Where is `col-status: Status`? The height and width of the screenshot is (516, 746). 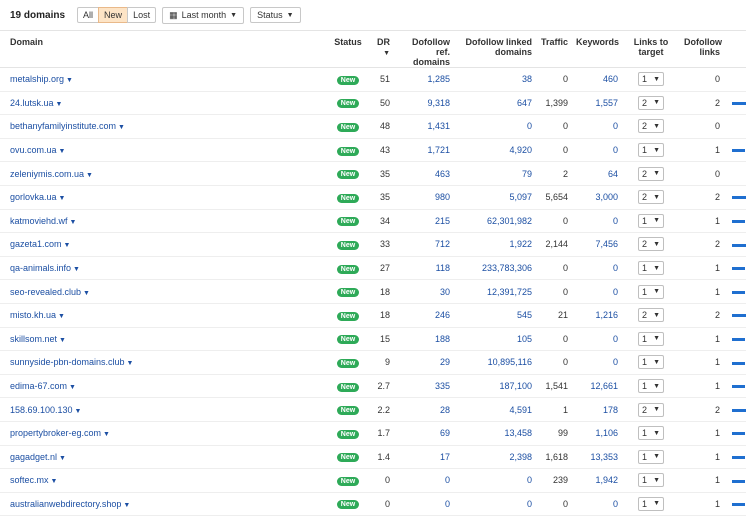 col-status: Status is located at coordinates (348, 49).